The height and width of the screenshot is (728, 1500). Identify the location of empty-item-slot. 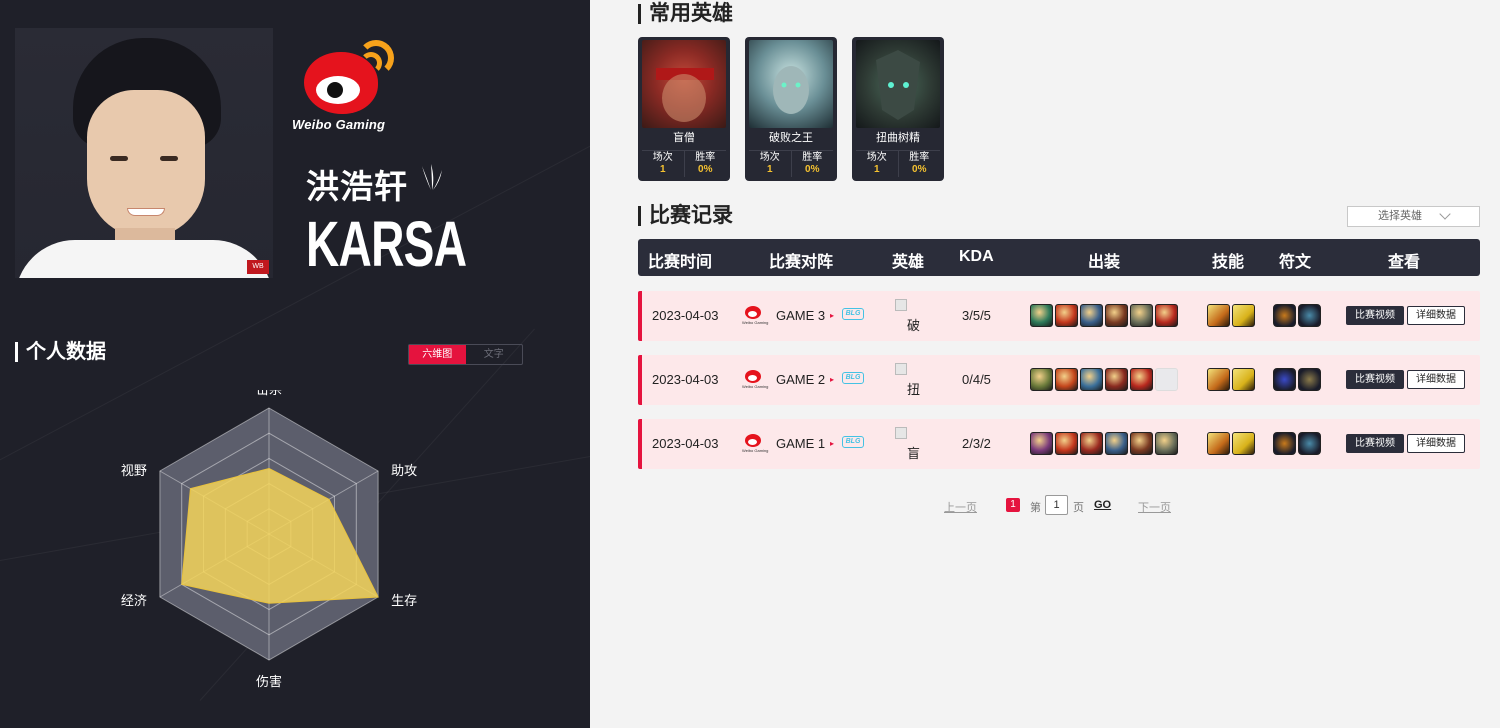
(1166, 379).